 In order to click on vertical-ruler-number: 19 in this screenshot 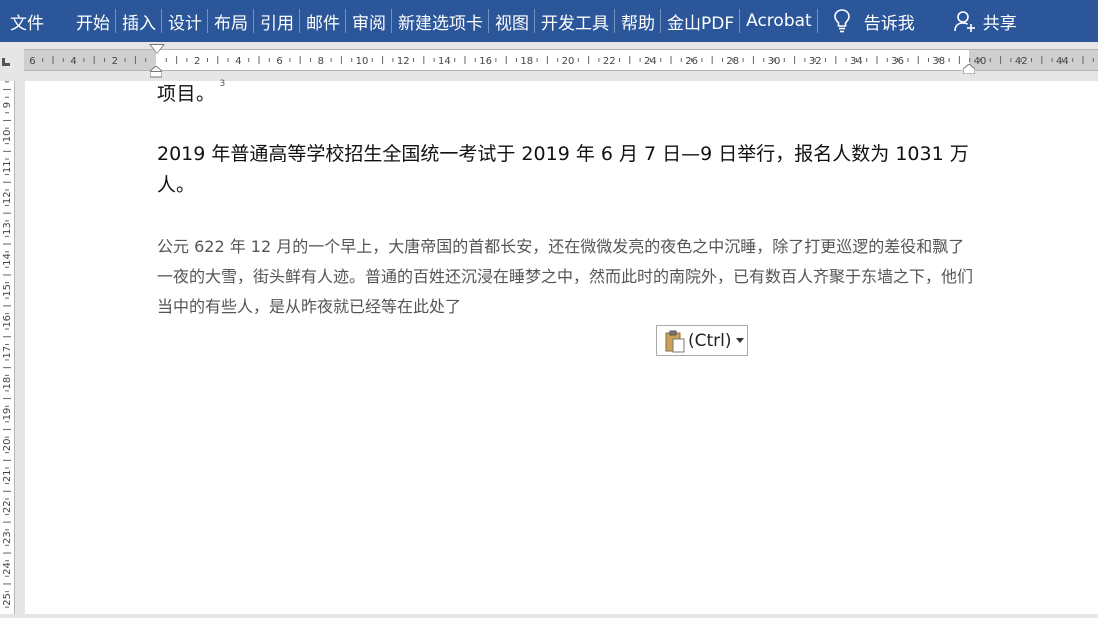, I will do `click(7, 414)`.